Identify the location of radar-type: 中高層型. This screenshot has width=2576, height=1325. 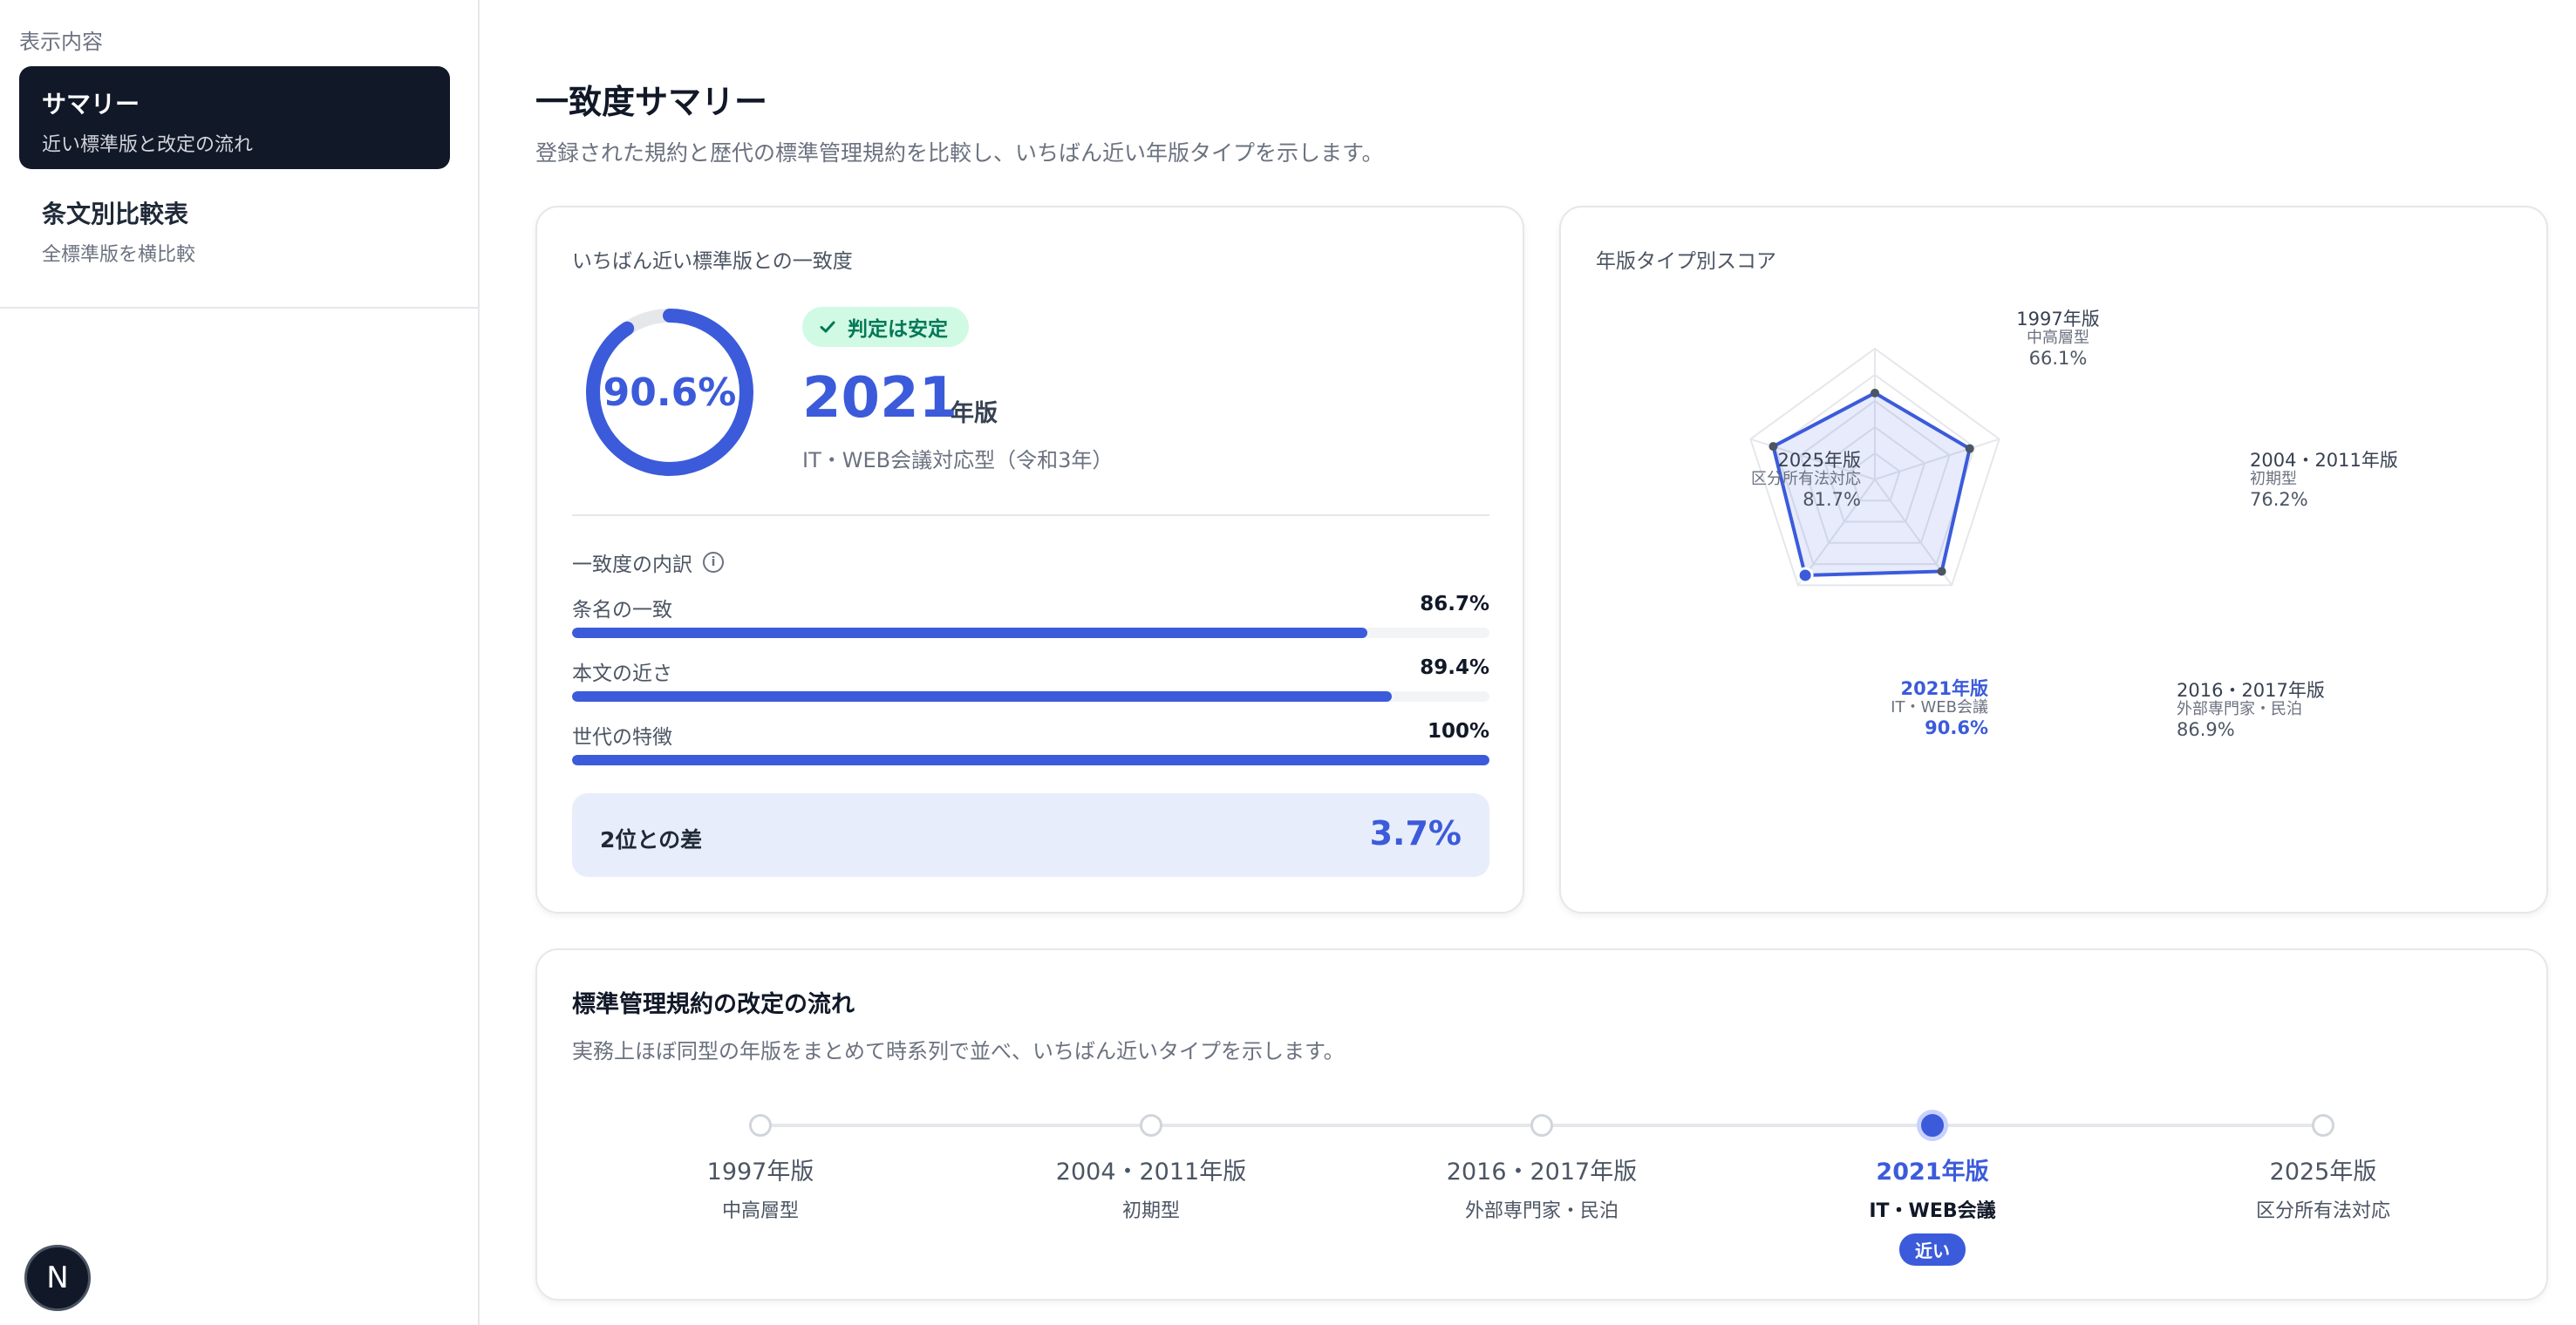
(2058, 338).